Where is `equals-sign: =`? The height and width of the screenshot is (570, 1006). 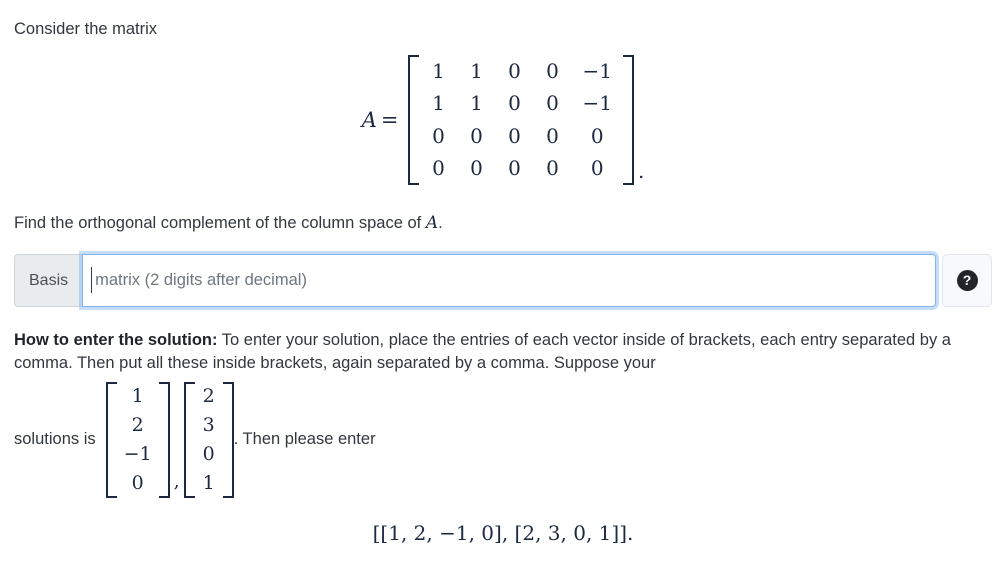
equals-sign: = is located at coordinates (389, 119).